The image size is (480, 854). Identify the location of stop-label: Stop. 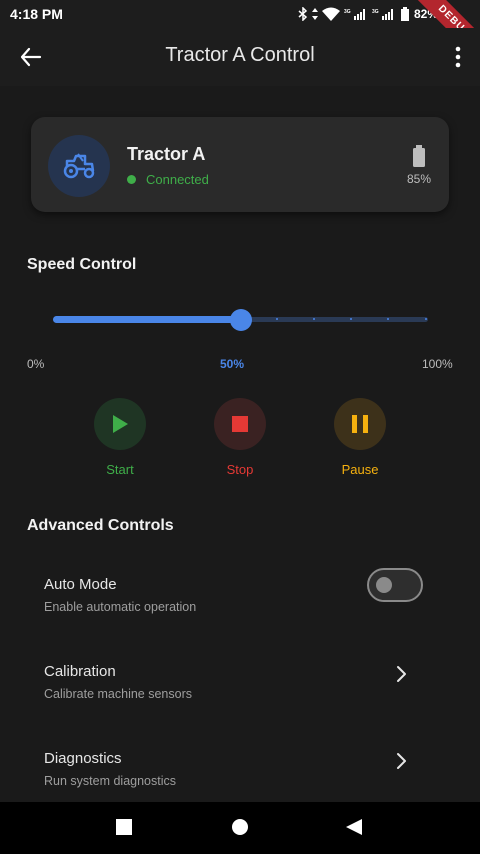
(240, 469).